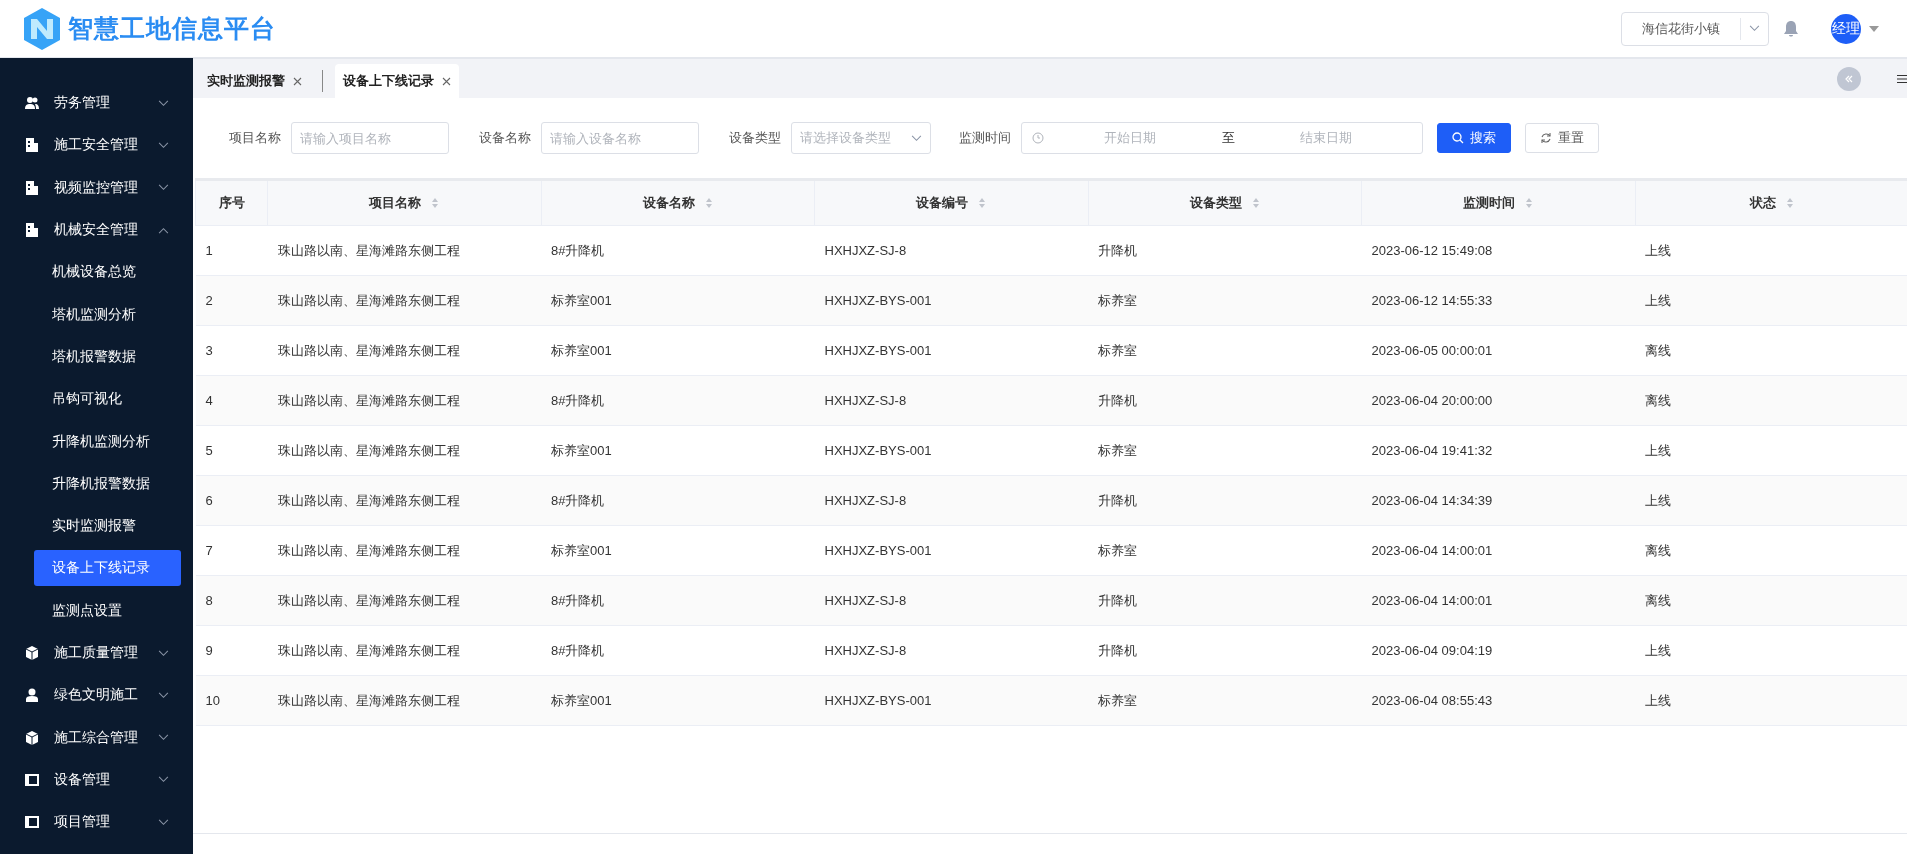  Describe the element at coordinates (1695, 28) in the screenshot. I see `project-select: 海信花街小镇` at that location.